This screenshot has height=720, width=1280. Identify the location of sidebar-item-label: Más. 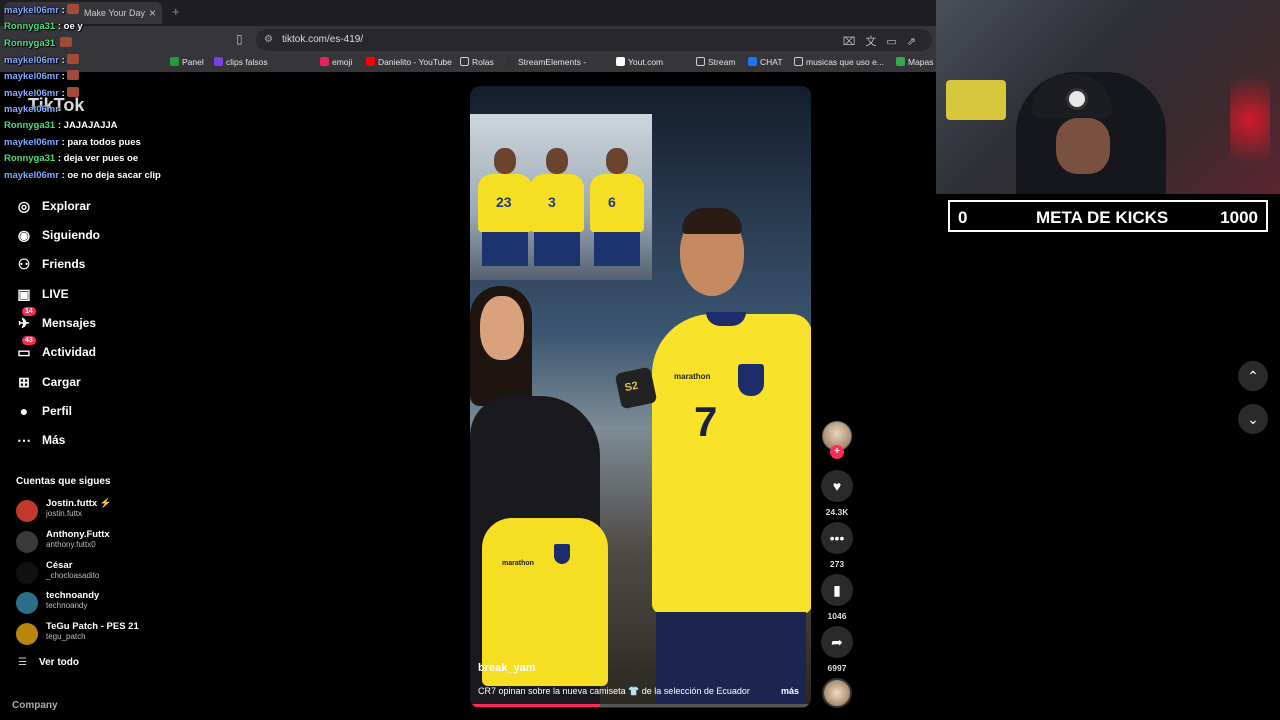
(54, 440).